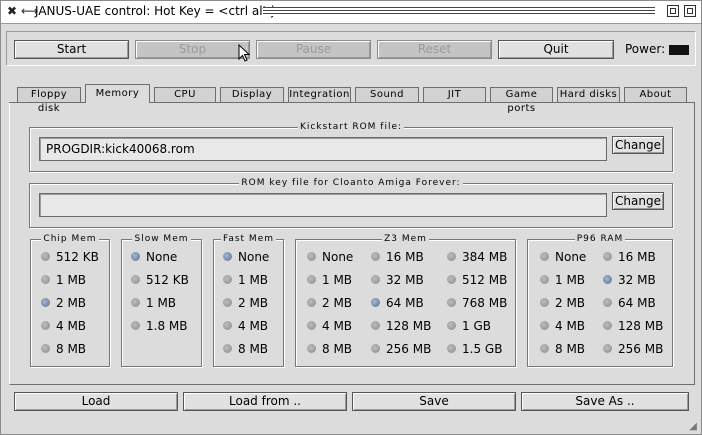 This screenshot has height=435, width=702. Describe the element at coordinates (185, 94) in the screenshot. I see `tab-cpu: CPU` at that location.